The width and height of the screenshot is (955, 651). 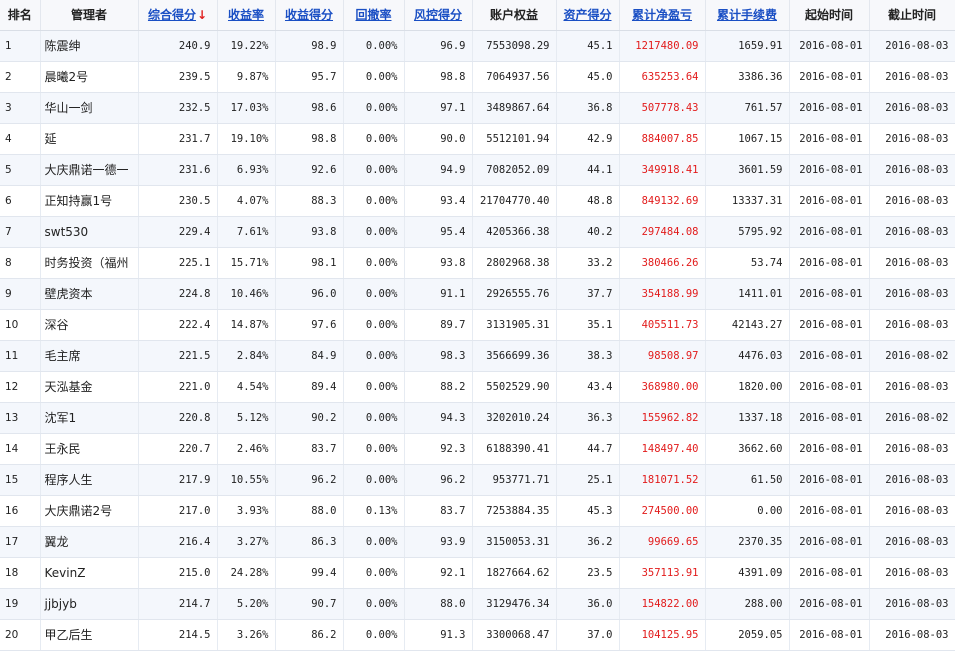 I want to click on cell-fees: 61.50, so click(x=747, y=480).